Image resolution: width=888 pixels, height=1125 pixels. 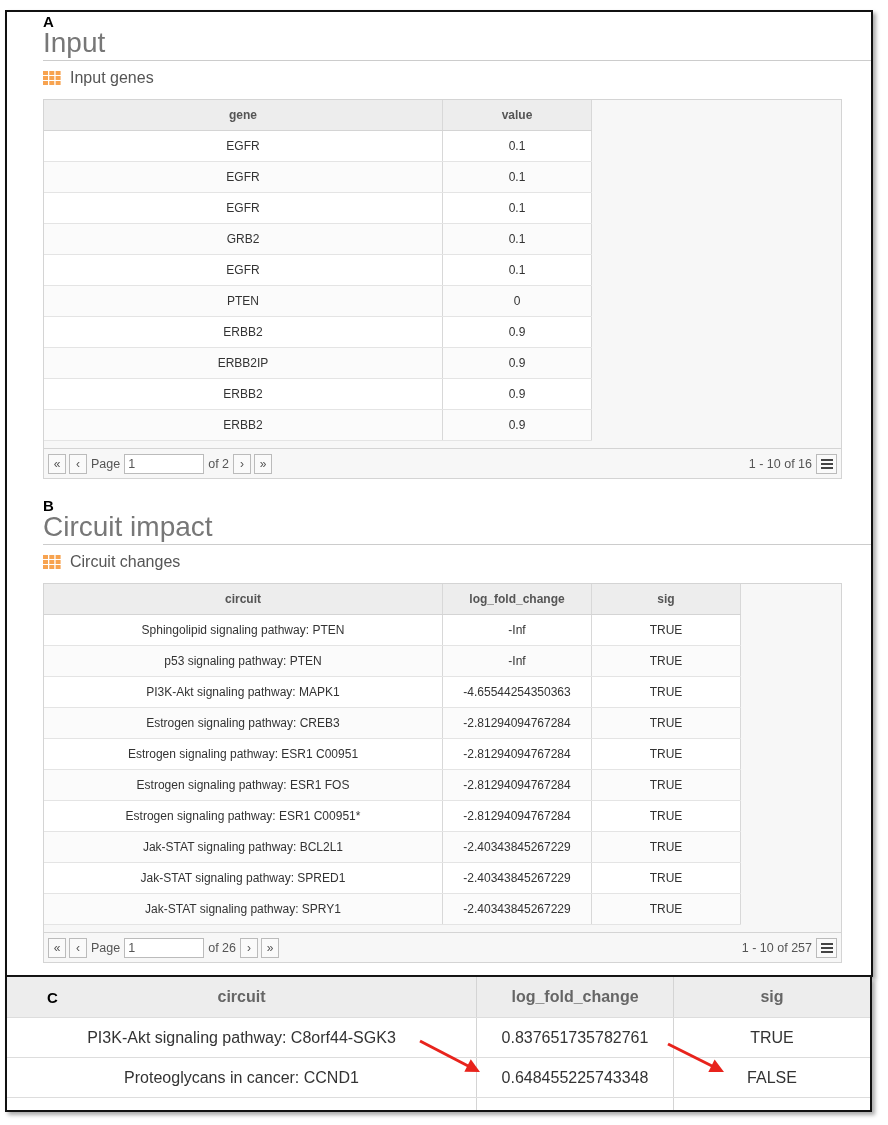 I want to click on section-title: Input, so click(x=457, y=45).